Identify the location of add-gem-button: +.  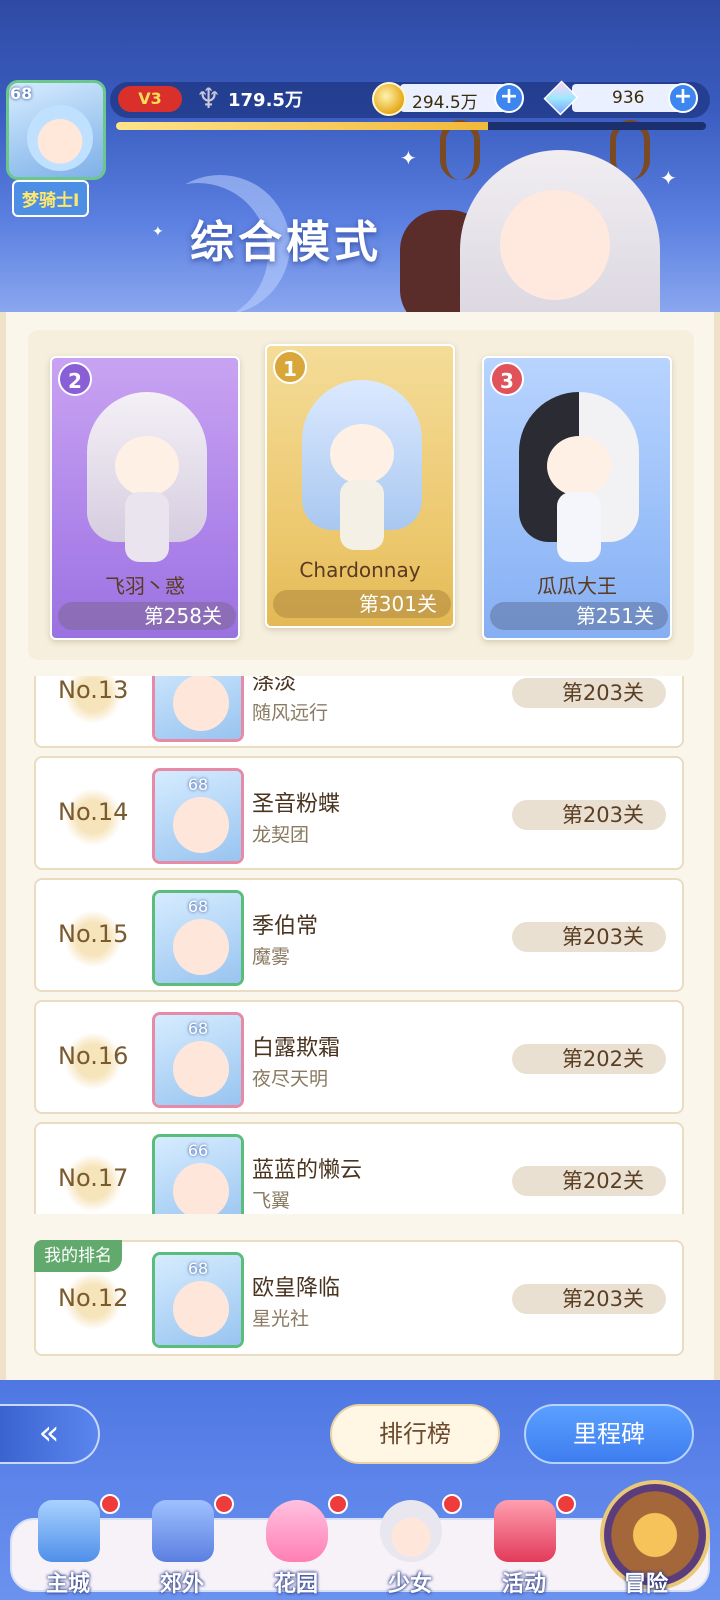
(683, 98).